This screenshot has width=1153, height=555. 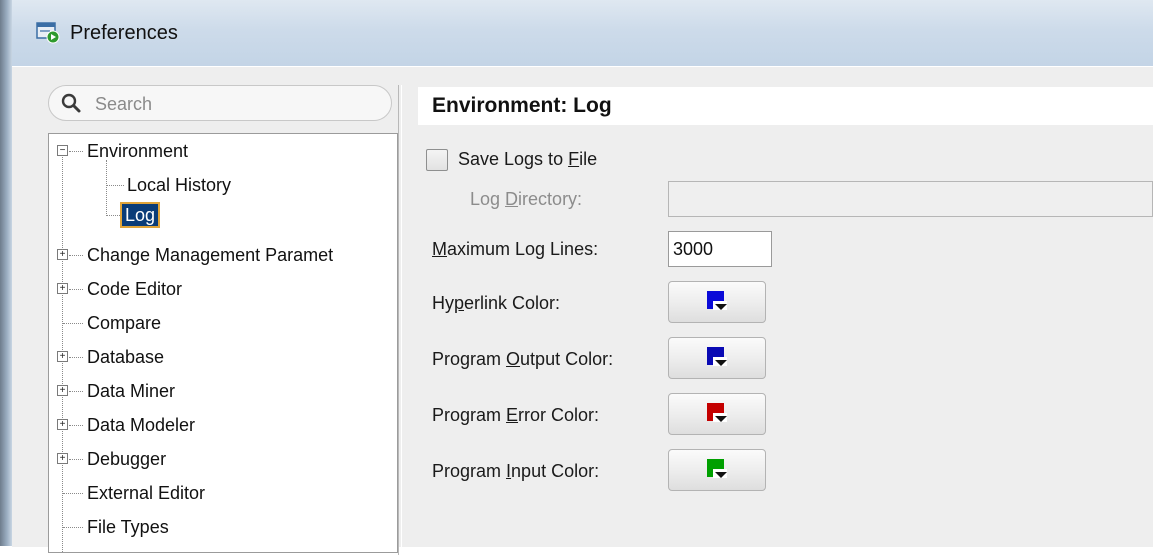 What do you see at coordinates (567, 359) in the screenshot?
I see `label-text: utput Color:` at bounding box center [567, 359].